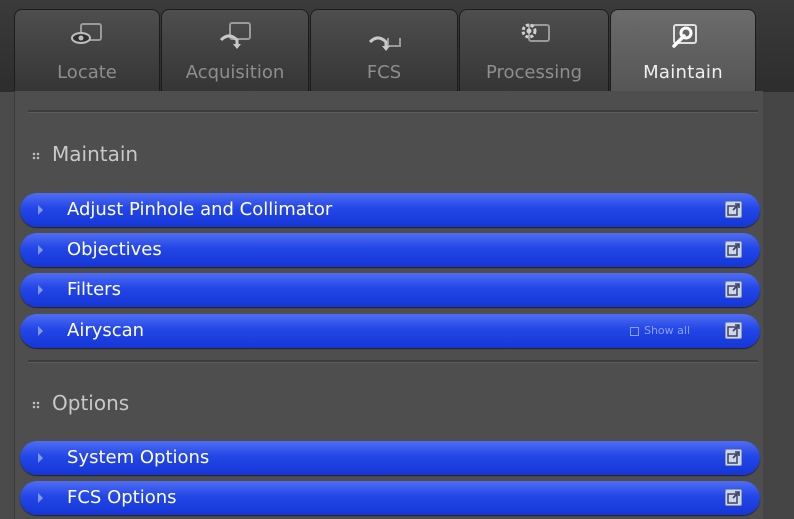 The height and width of the screenshot is (519, 794). I want to click on tab-locate: Locate, so click(87, 50).